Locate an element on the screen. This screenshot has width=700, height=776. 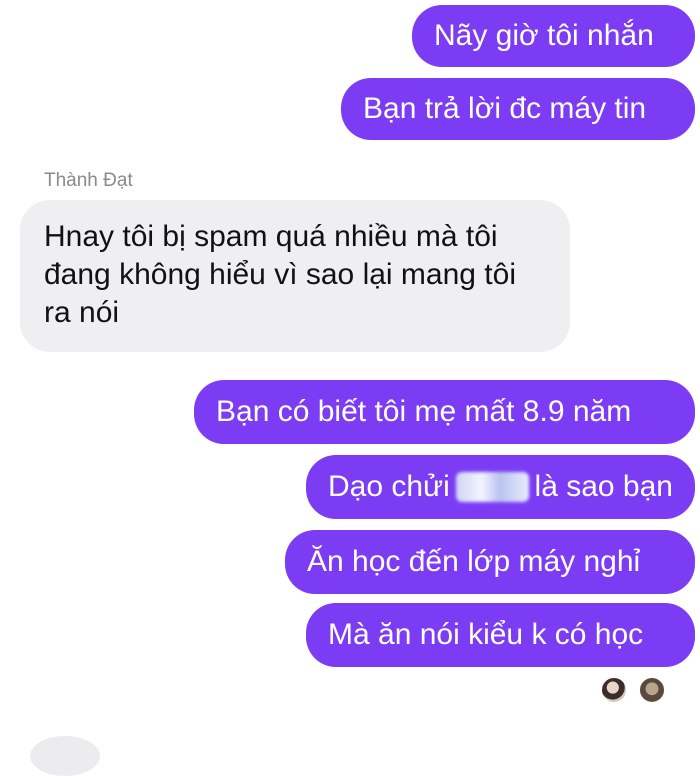
message-bubble-outgoing: Bạn trả lời đc máy tin is located at coordinates (518, 109).